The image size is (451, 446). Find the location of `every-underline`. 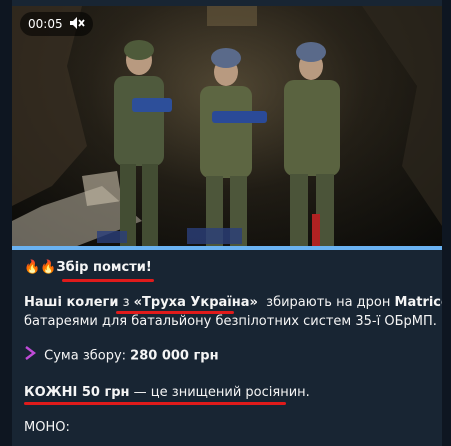

every-underline is located at coordinates (155, 403).